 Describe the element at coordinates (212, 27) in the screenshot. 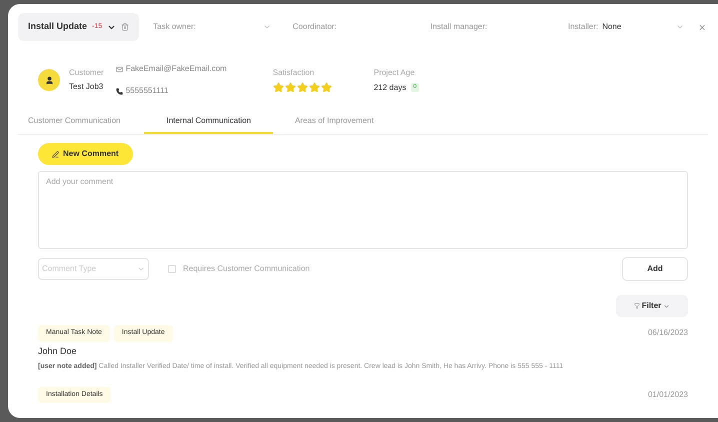

I see `assignee-select: Task owner:` at that location.